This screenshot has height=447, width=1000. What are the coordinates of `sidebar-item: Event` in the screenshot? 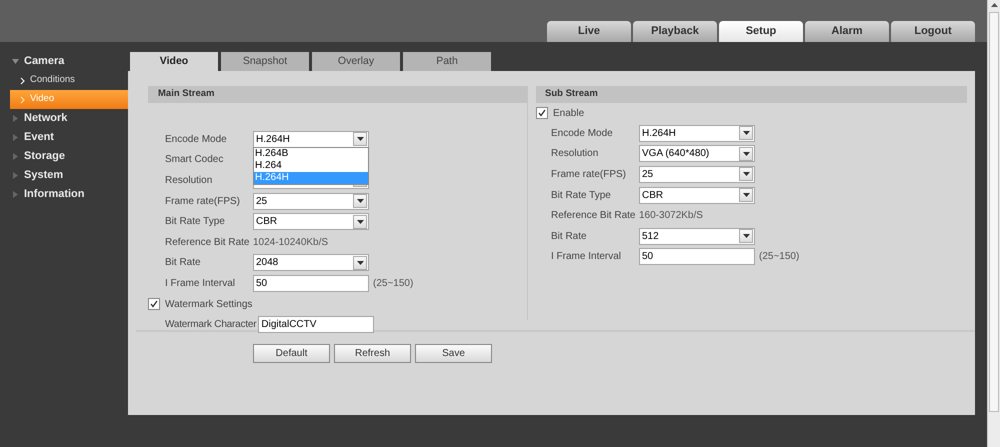 It's located at (64, 137).